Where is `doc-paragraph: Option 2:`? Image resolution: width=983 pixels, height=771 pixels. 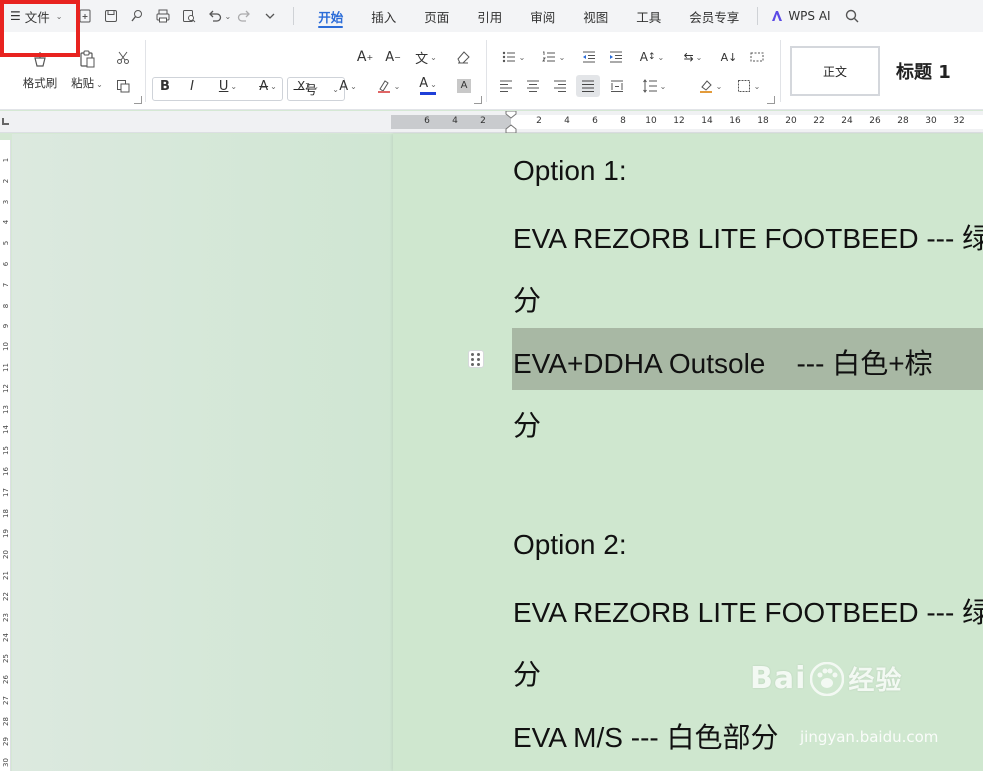
doc-paragraph: Option 2: is located at coordinates (570, 545).